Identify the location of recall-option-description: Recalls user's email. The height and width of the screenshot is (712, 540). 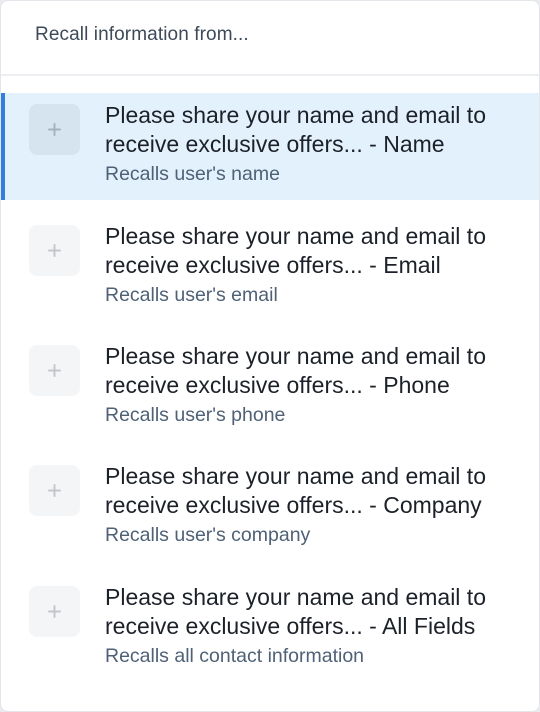
(191, 295).